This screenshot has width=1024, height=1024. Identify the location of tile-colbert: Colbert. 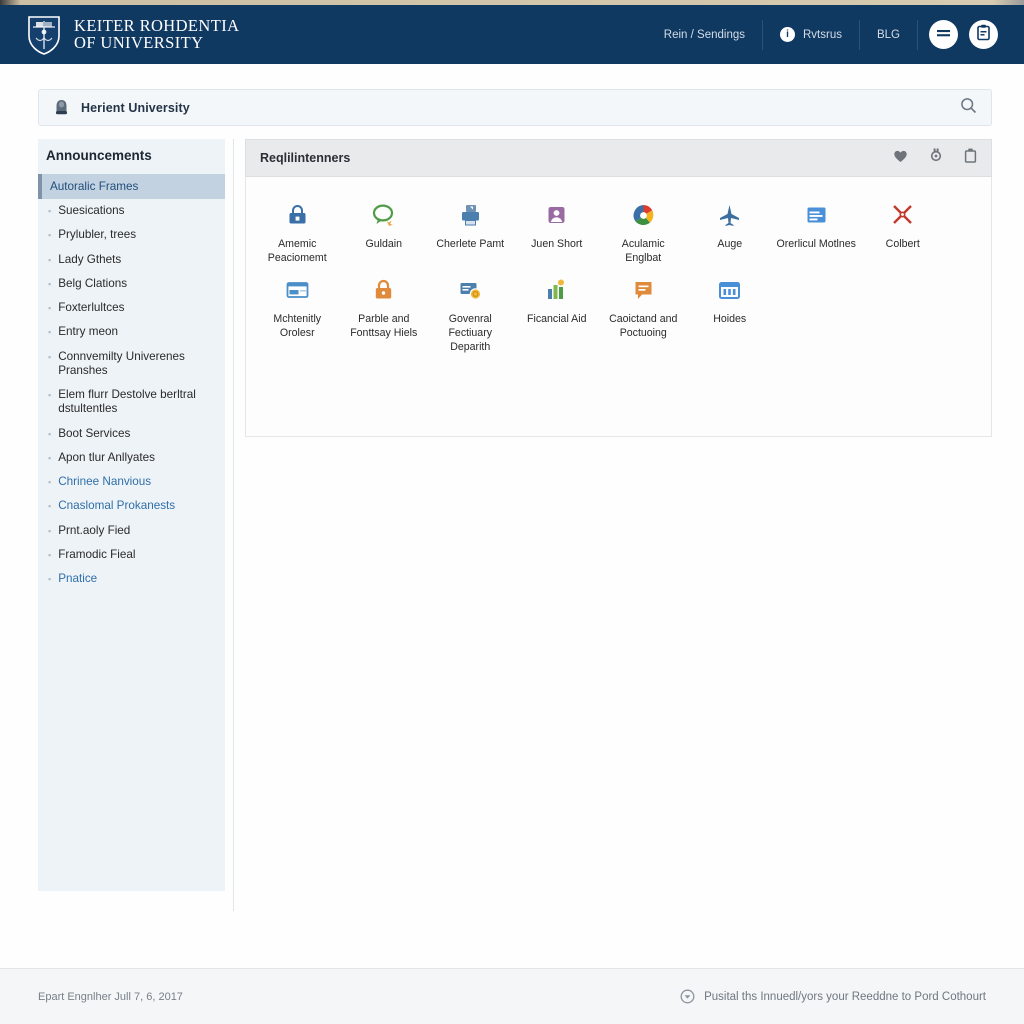
(903, 228).